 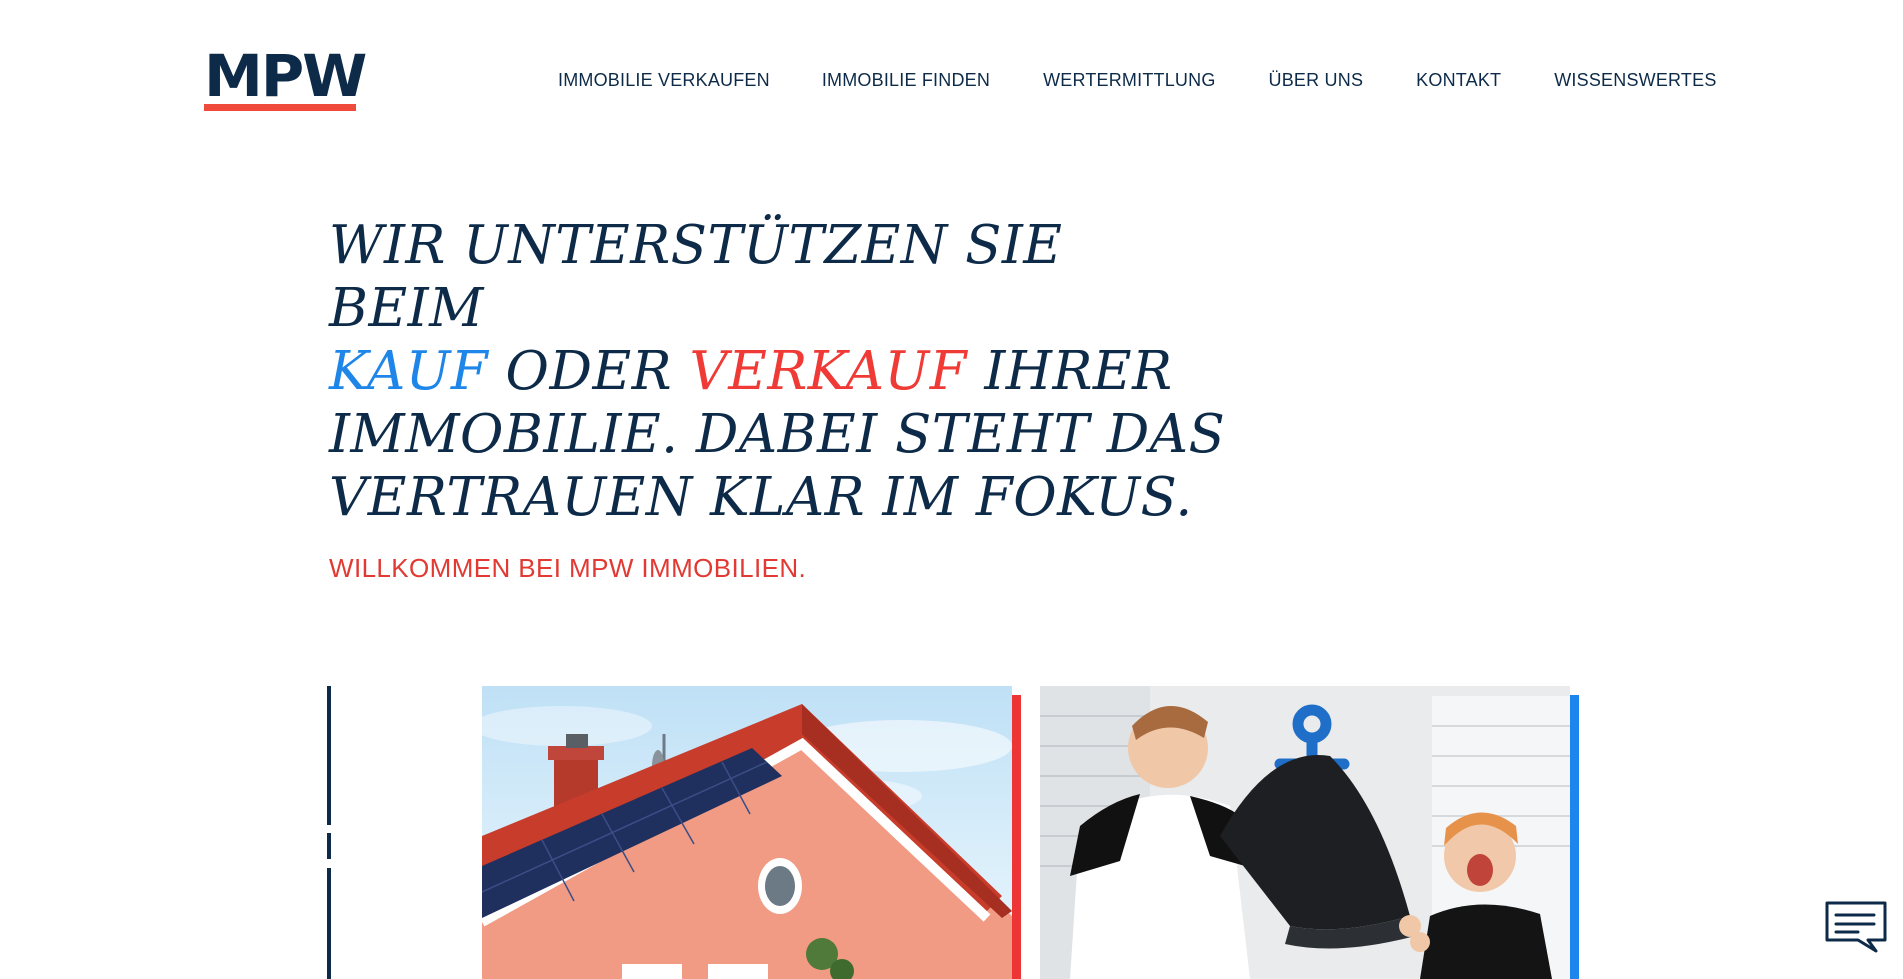 I want to click on hero-heading-part1: Wir unterstützen Sie beim, so click(x=696, y=277).